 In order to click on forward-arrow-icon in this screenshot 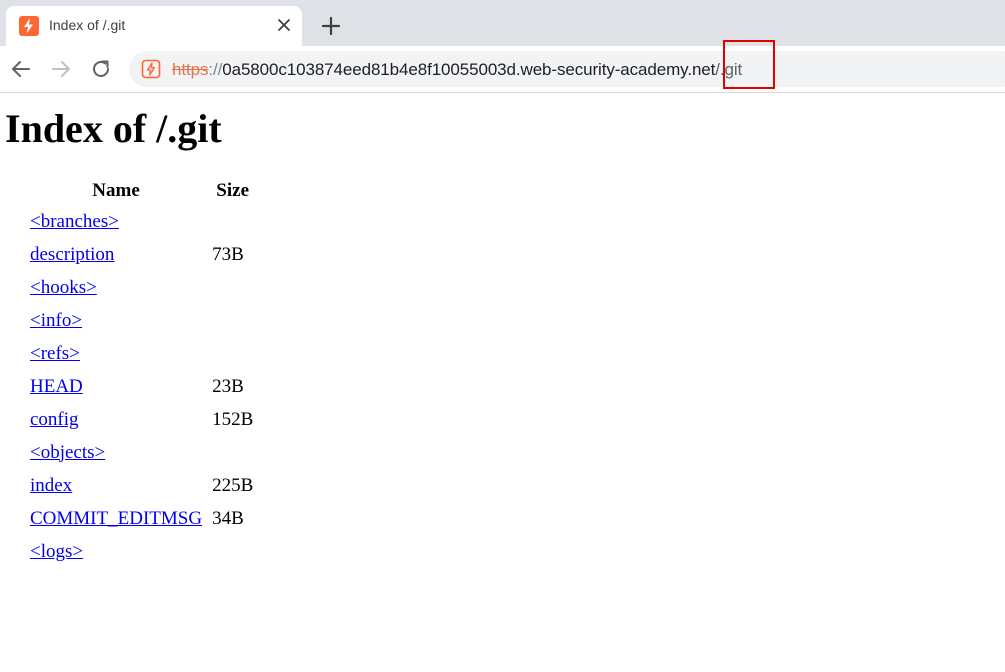, I will do `click(61, 69)`.